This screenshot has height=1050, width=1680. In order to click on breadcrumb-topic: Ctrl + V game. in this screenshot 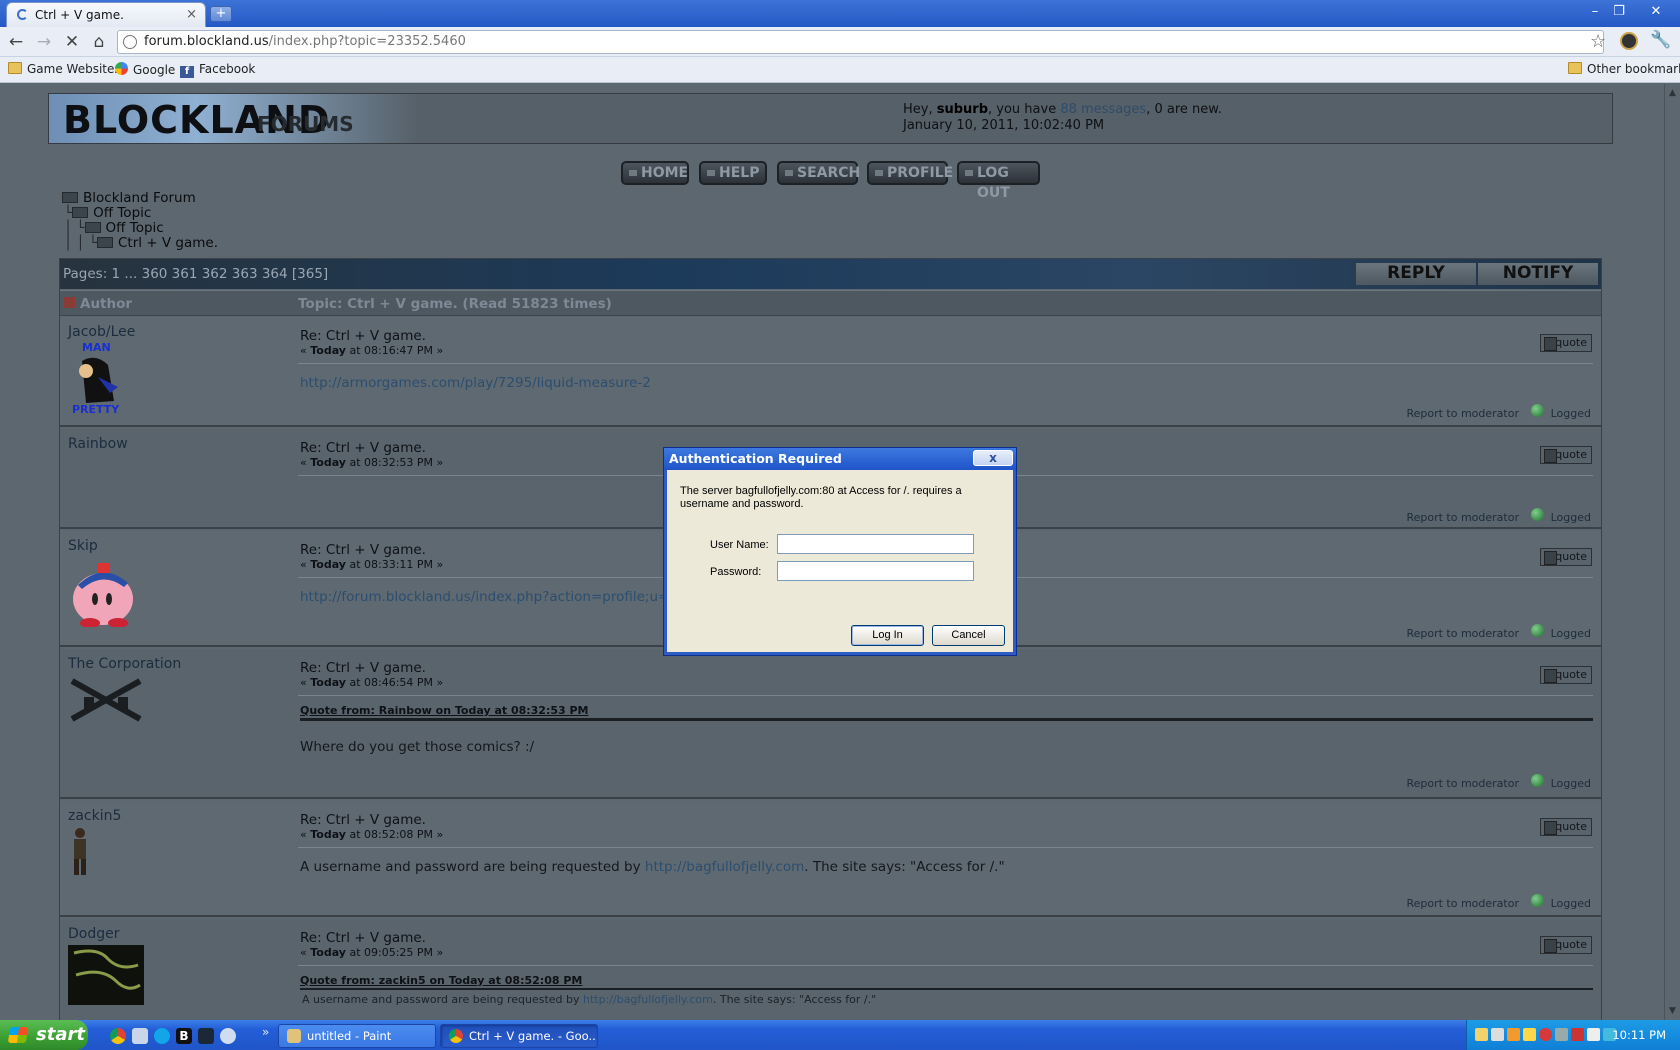, I will do `click(168, 243)`.